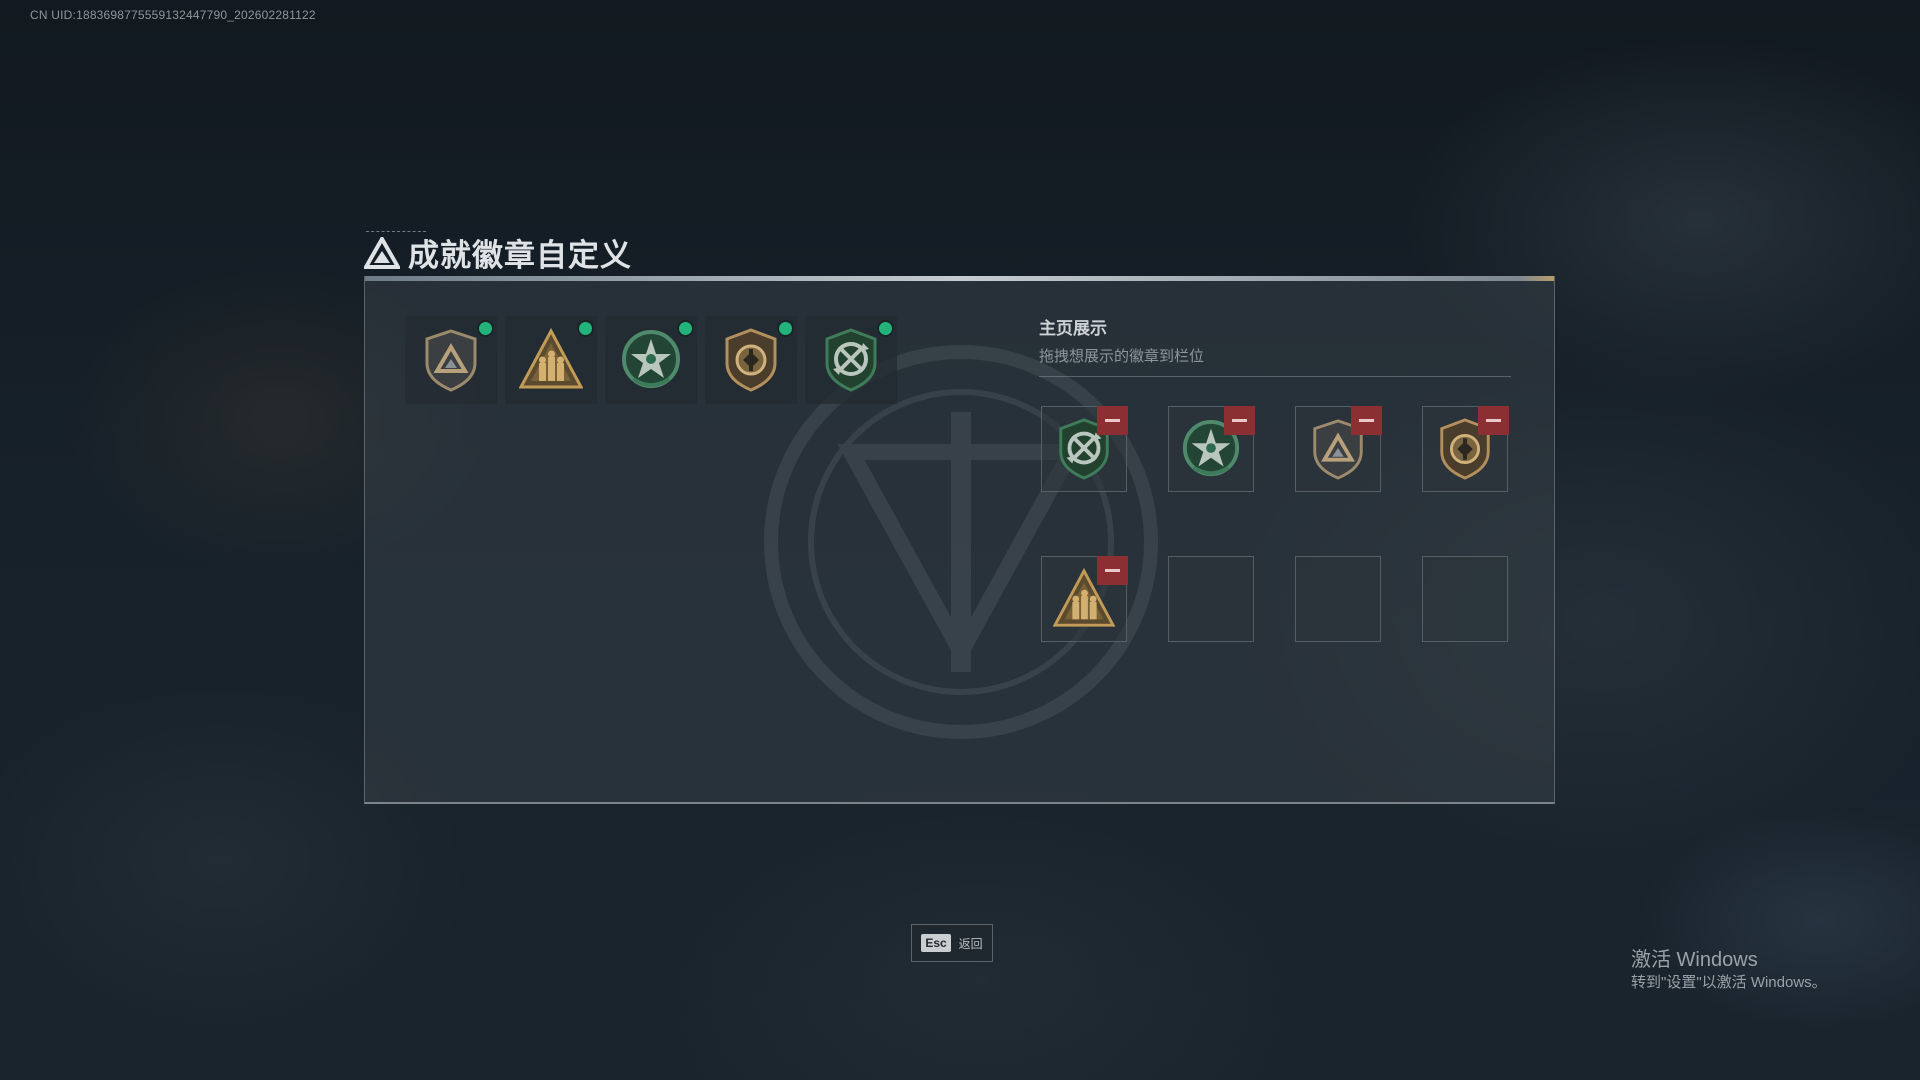 This screenshot has width=1920, height=1080. I want to click on page-title: 成就徽章自定义, so click(520, 255).